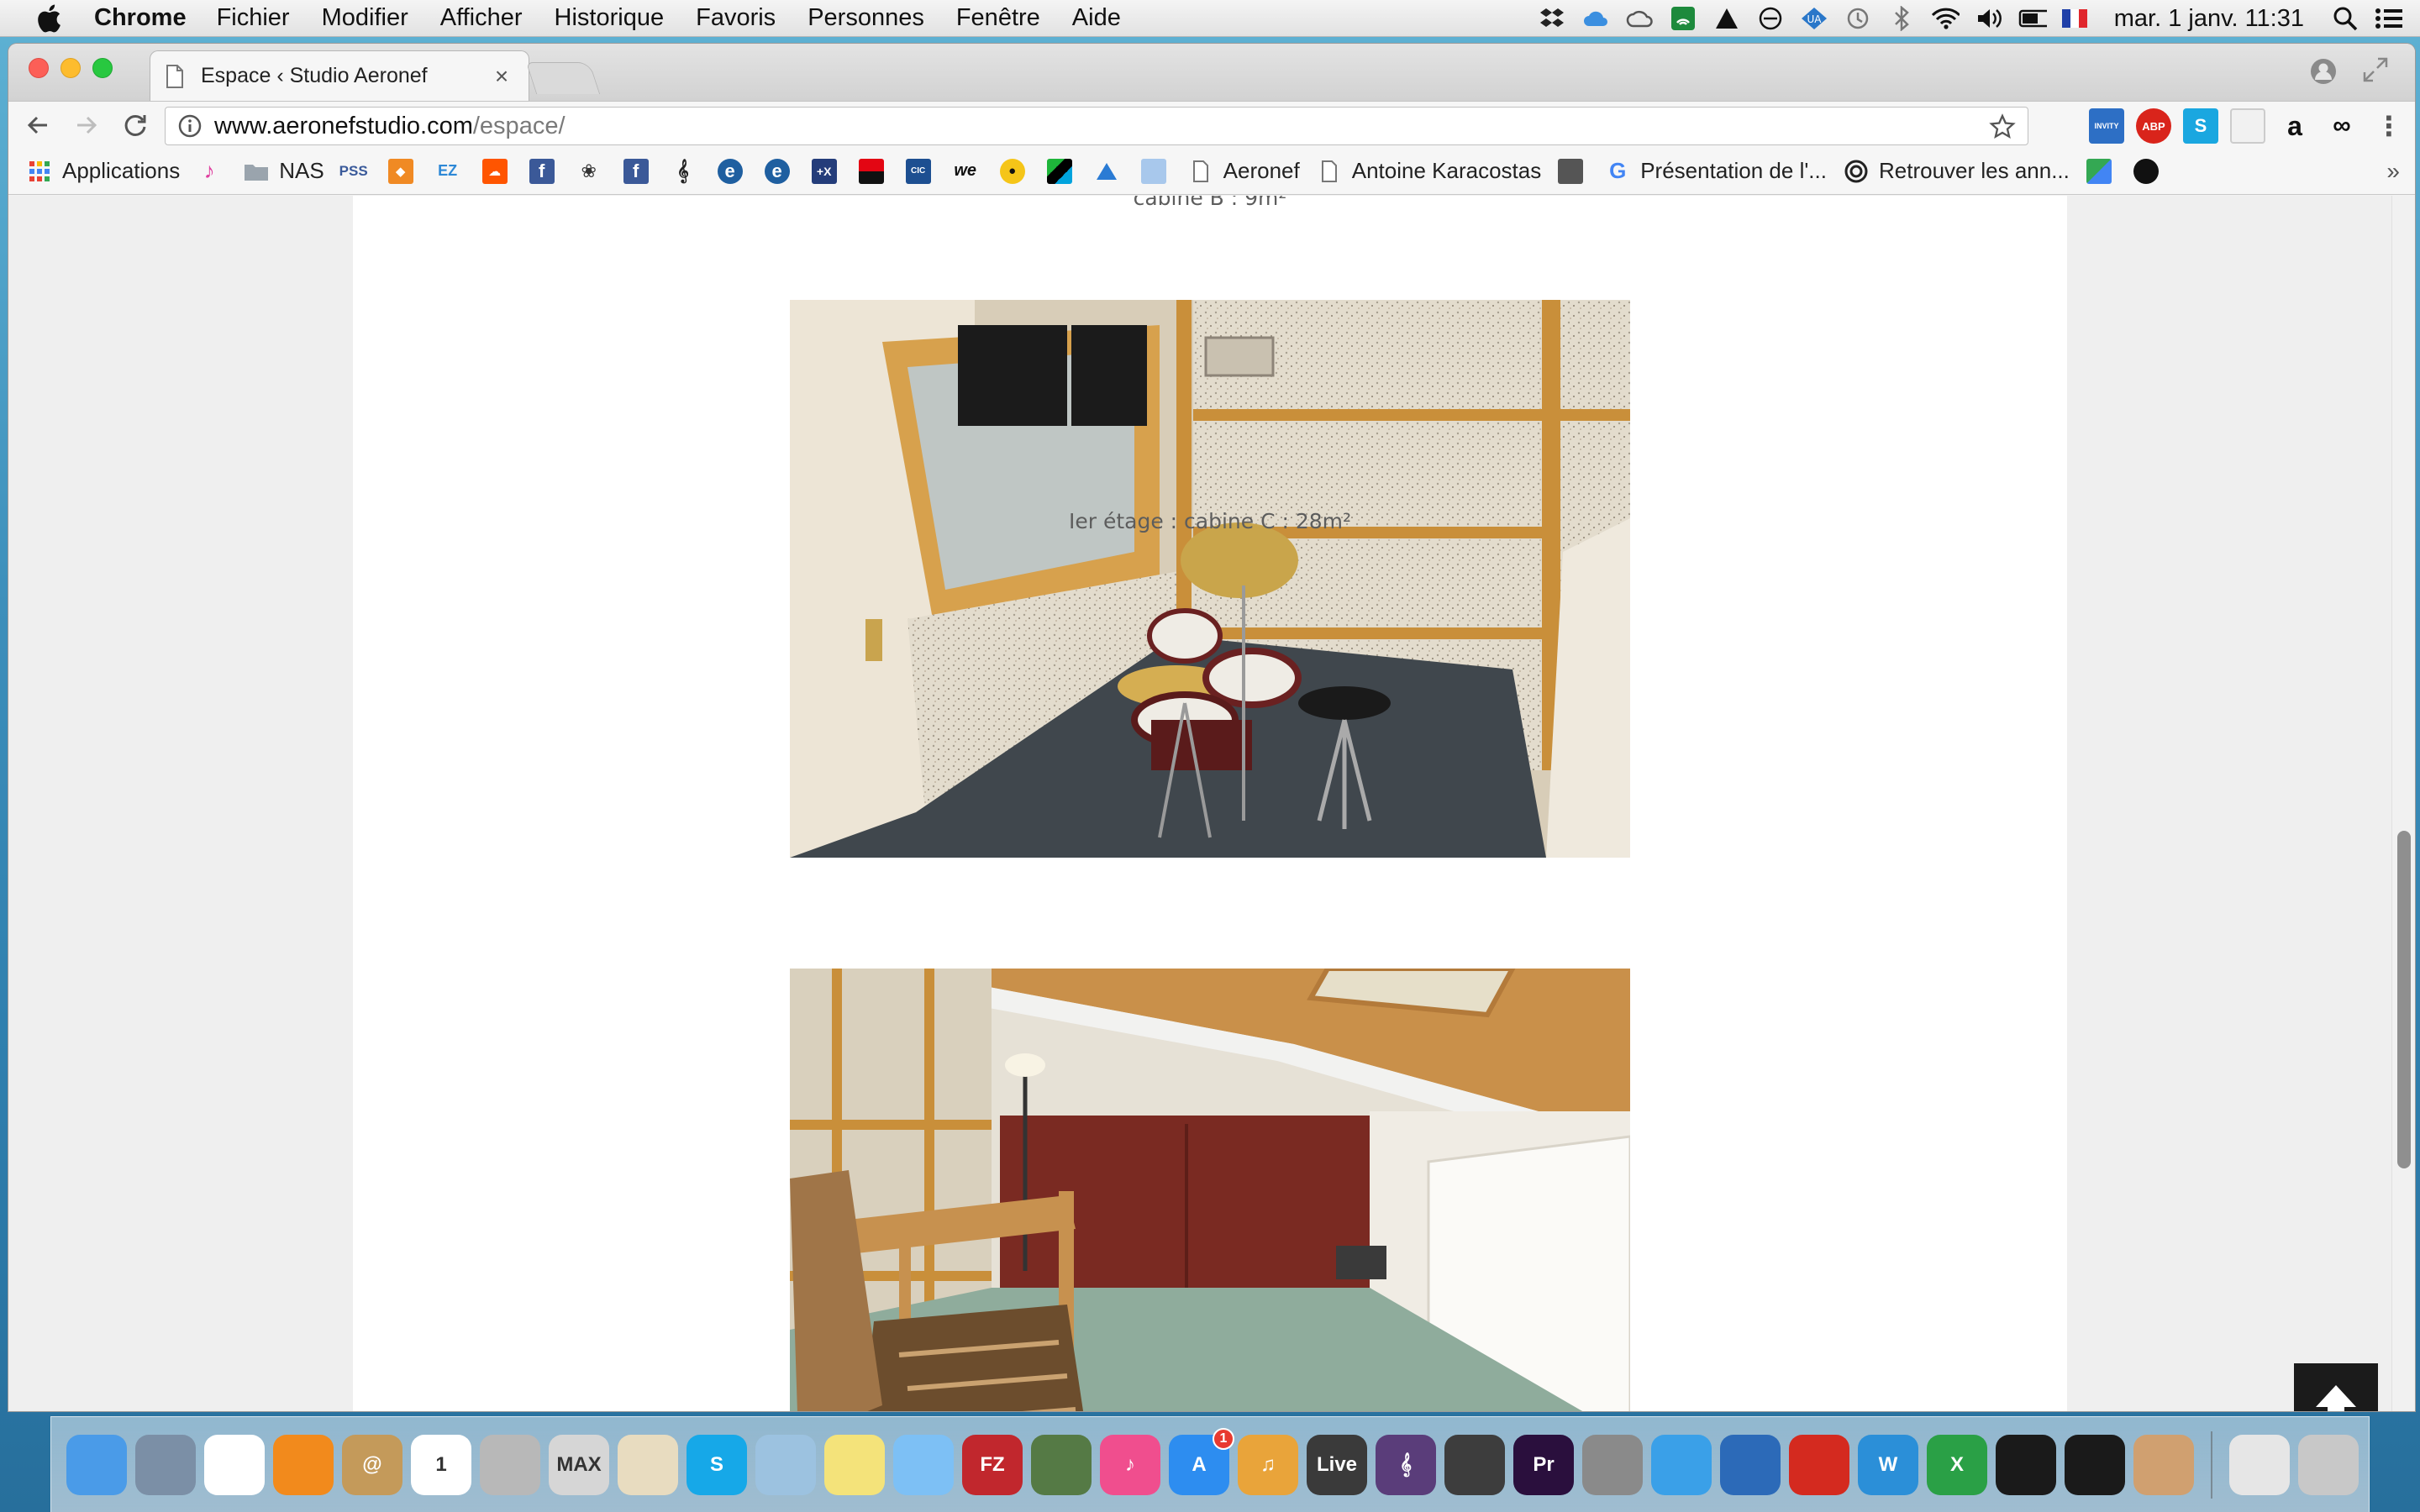 The height and width of the screenshot is (1512, 2420). I want to click on dock-dvd-player-icon: MAX, so click(579, 1464).